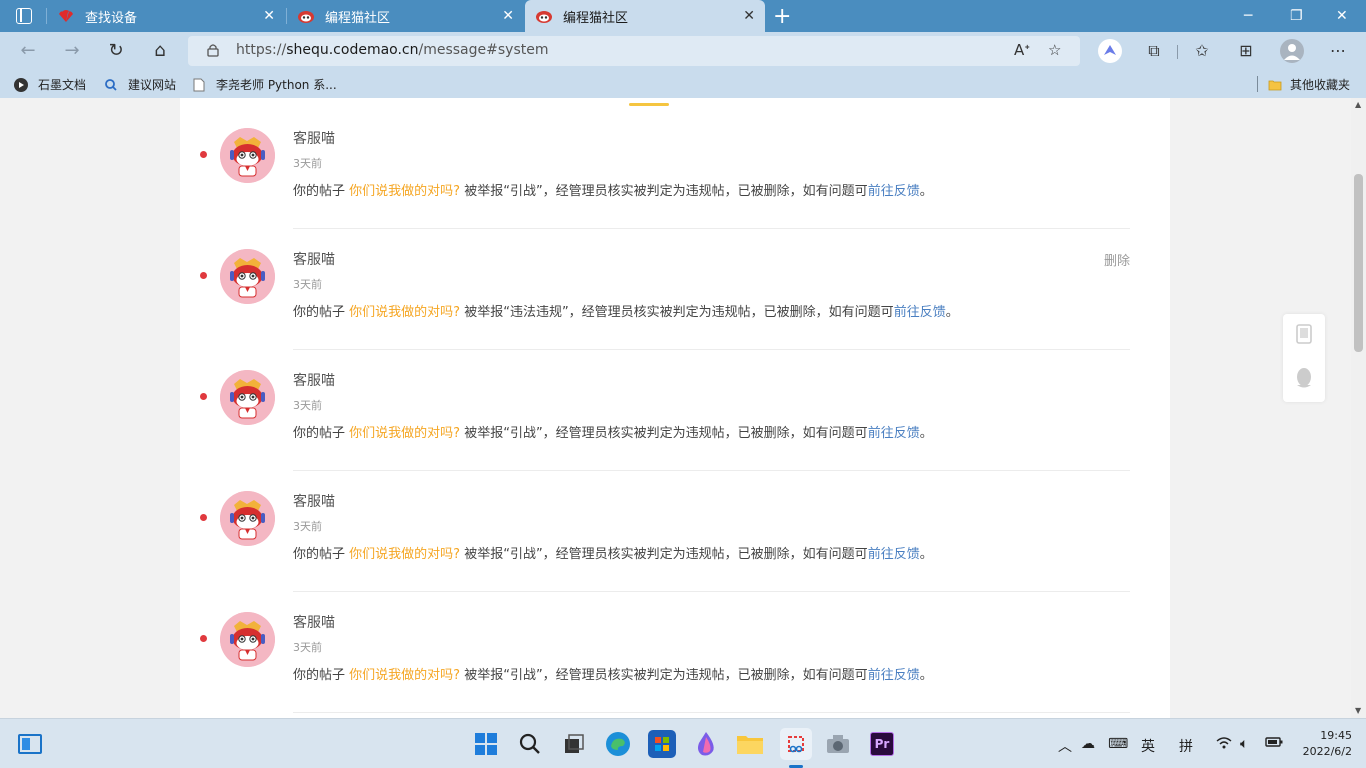 The width and height of the screenshot is (1366, 768). What do you see at coordinates (1054, 50) in the screenshot?
I see `add-favorite-icon: ☆` at bounding box center [1054, 50].